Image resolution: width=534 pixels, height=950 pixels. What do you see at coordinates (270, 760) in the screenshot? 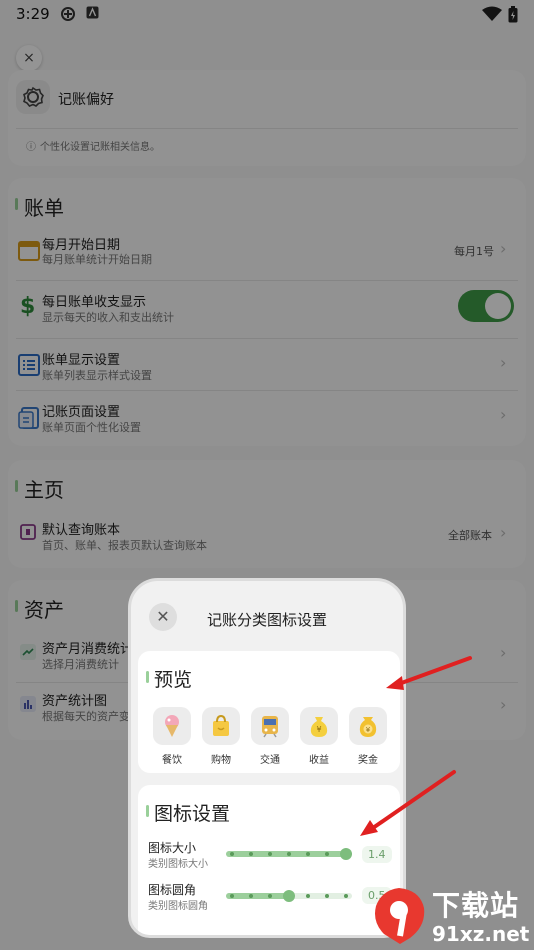
I see `category-label: 交通` at bounding box center [270, 760].